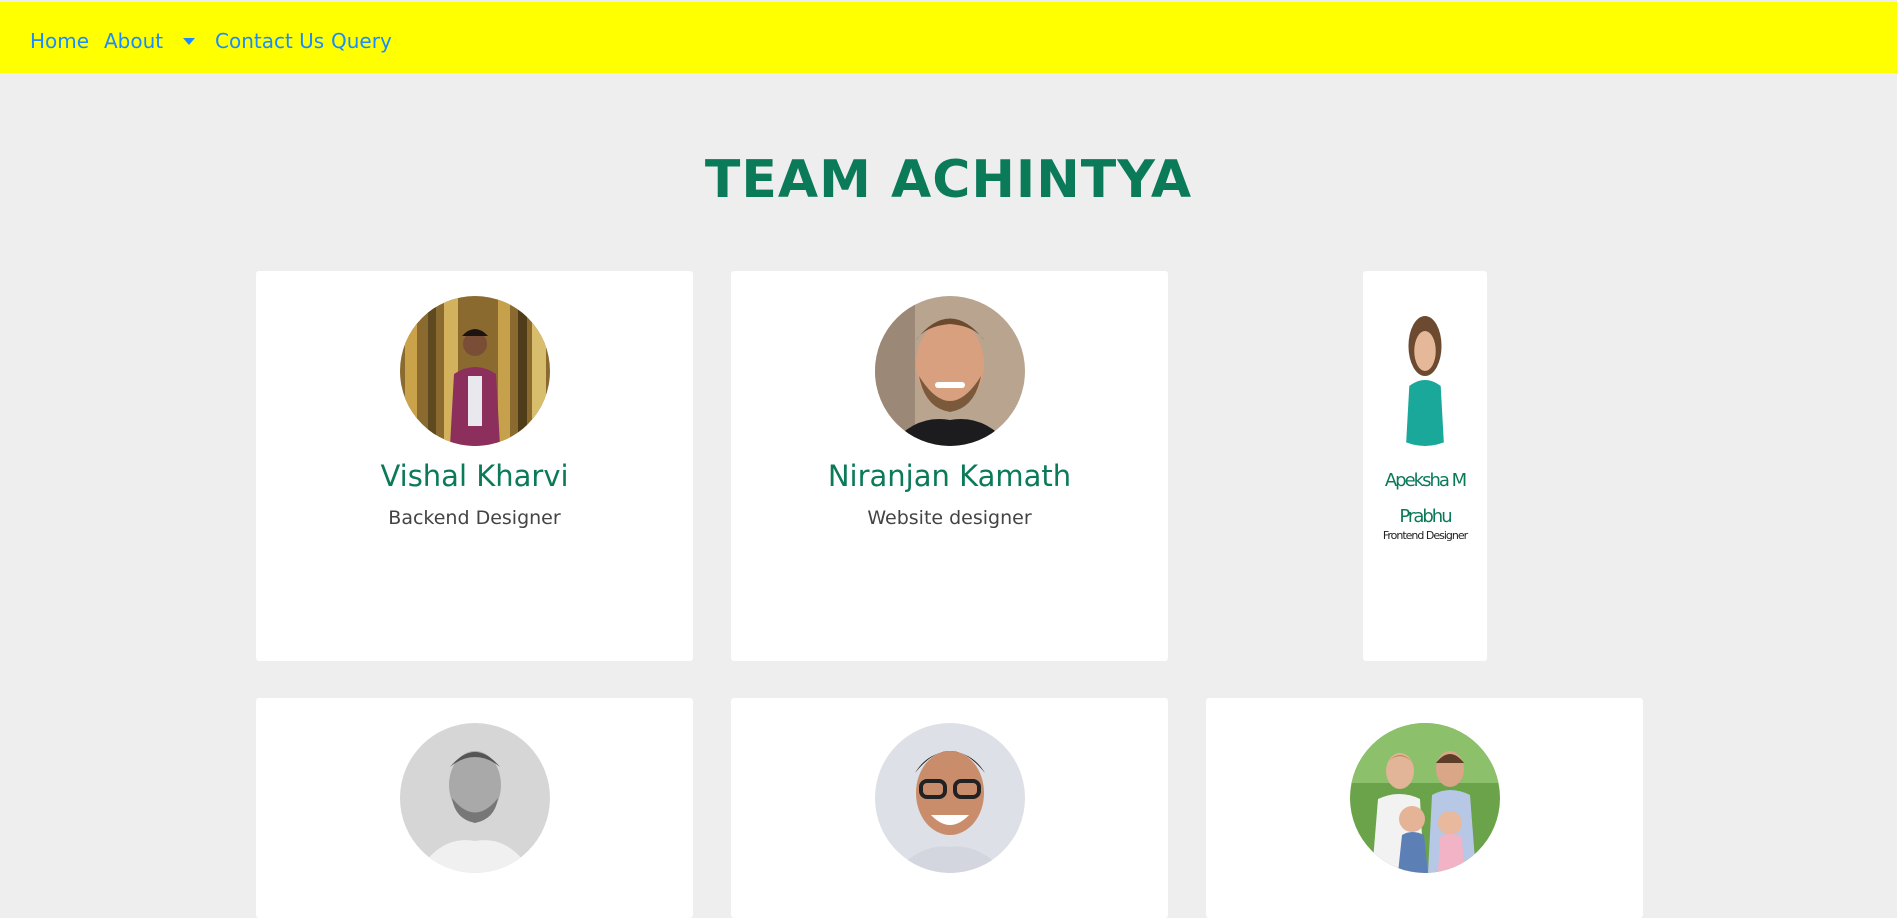 The width and height of the screenshot is (1897, 918). I want to click on member-role: Frontend Designer, so click(1425, 535).